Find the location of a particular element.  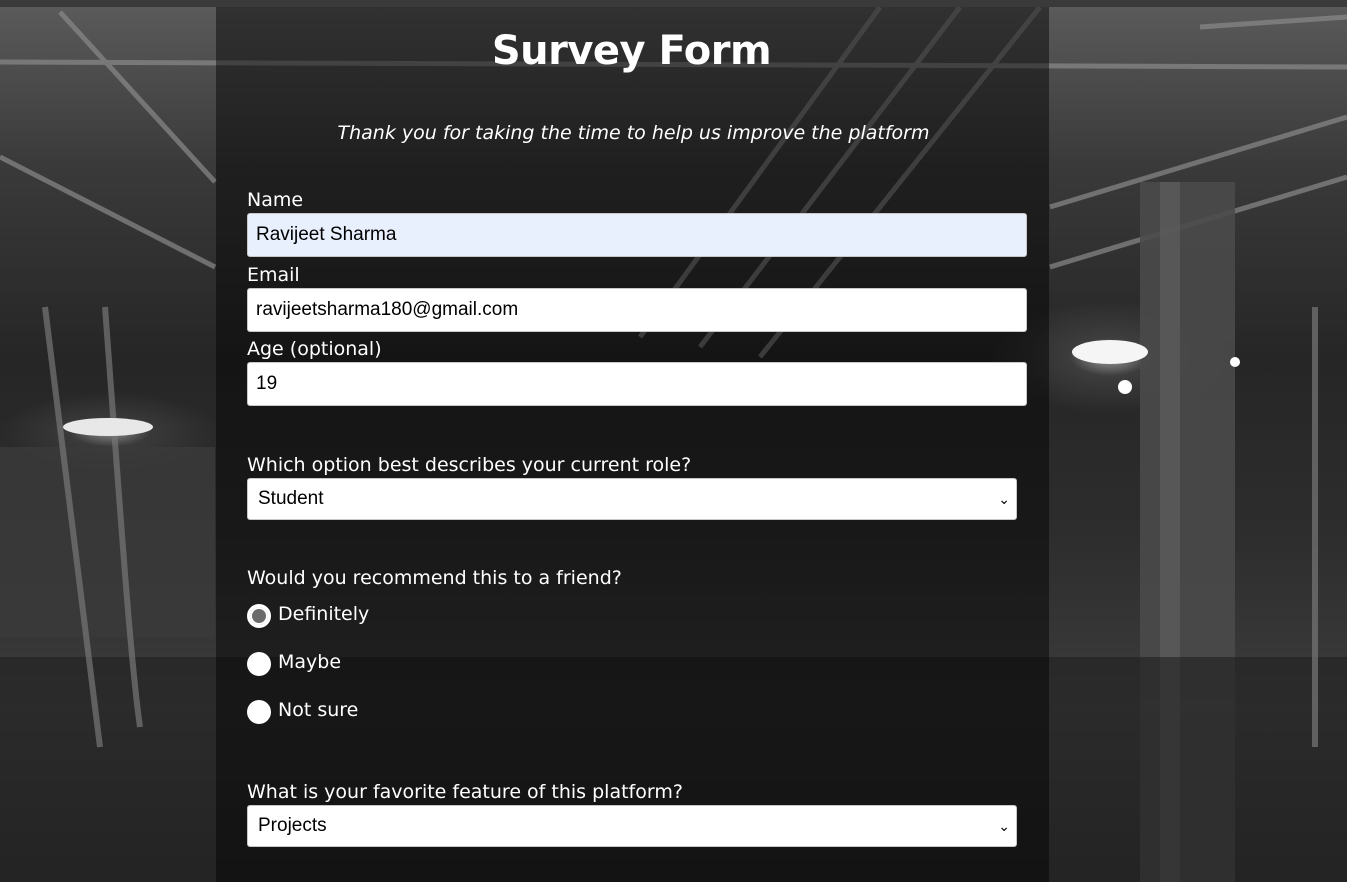

email-label: Email is located at coordinates (273, 275).